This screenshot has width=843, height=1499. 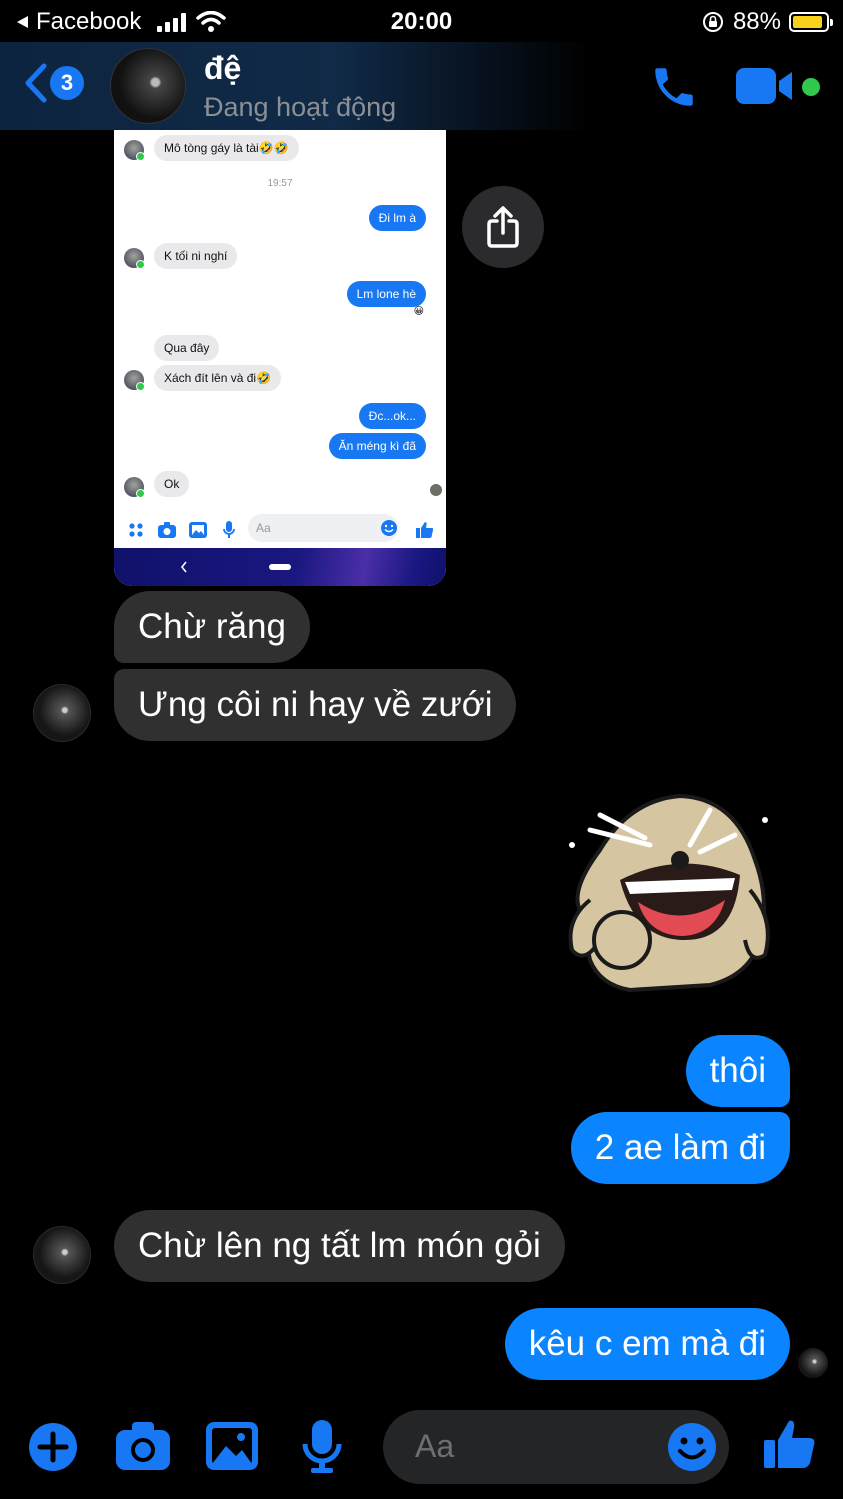 What do you see at coordinates (315, 705) in the screenshot?
I see `incoming-message: Ưng côi ni hay về zưới` at bounding box center [315, 705].